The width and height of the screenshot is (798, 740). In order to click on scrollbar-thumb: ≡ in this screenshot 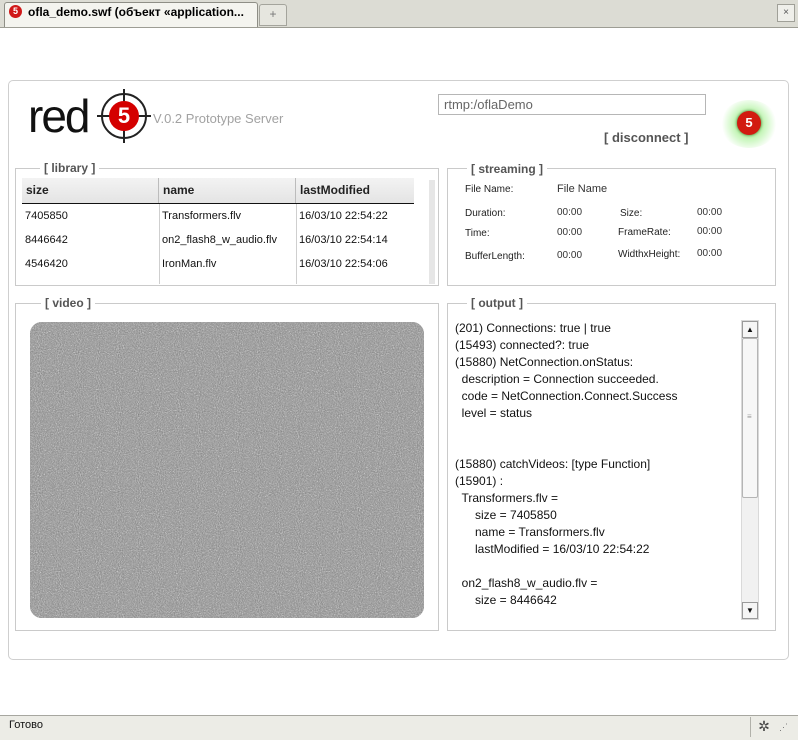, I will do `click(750, 418)`.